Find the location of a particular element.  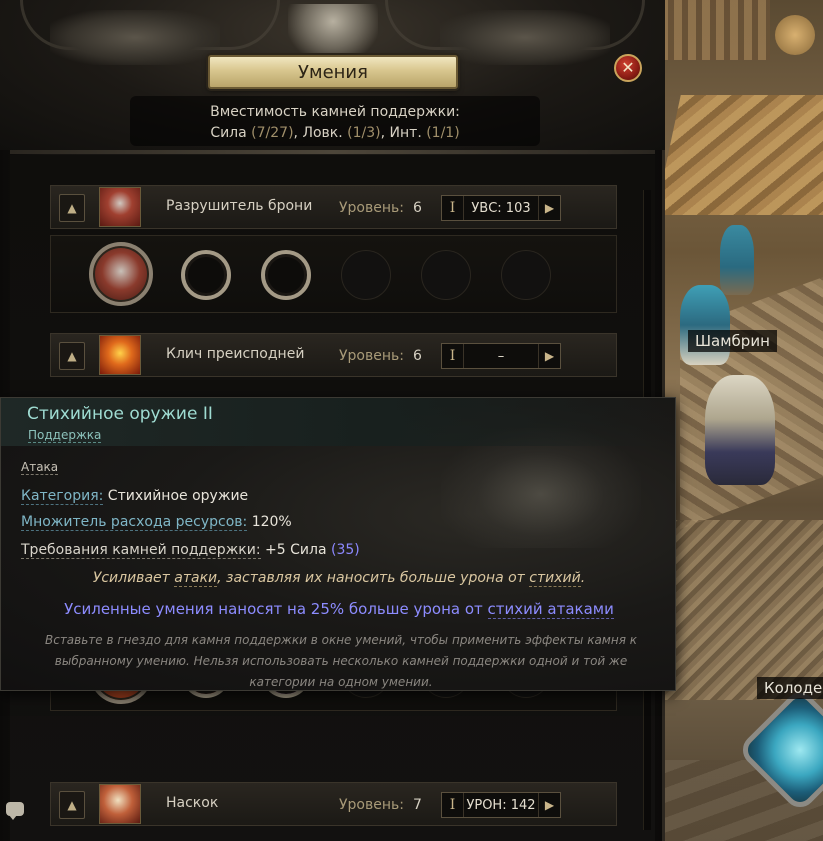

str-value: (7/27) is located at coordinates (272, 133).